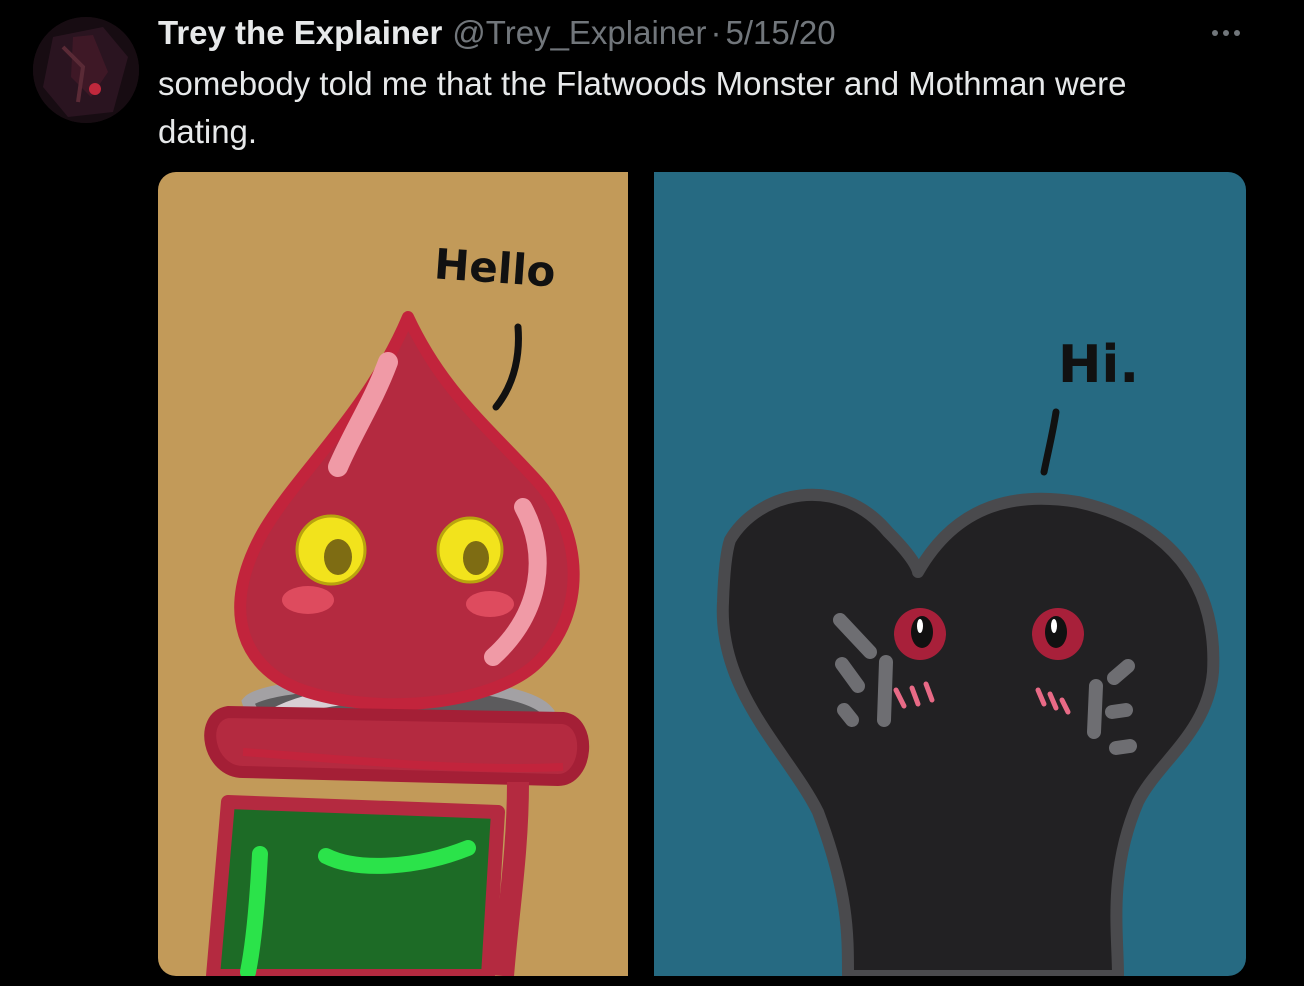 The image size is (1304, 986). Describe the element at coordinates (641, 574) in the screenshot. I see `panel-divider` at that location.